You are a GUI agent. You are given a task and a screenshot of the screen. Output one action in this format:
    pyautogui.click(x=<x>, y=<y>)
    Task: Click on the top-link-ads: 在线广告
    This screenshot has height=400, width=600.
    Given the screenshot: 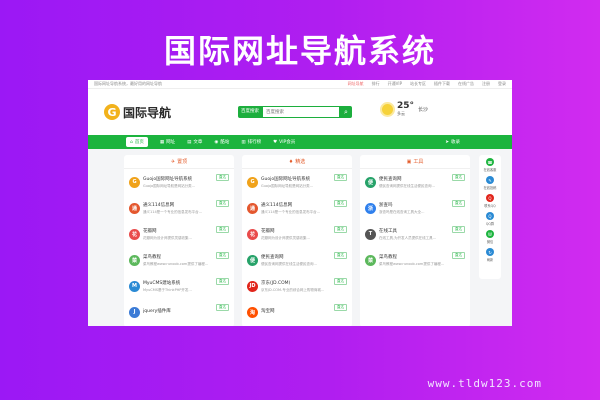 What is the action you would take?
    pyautogui.click(x=466, y=84)
    